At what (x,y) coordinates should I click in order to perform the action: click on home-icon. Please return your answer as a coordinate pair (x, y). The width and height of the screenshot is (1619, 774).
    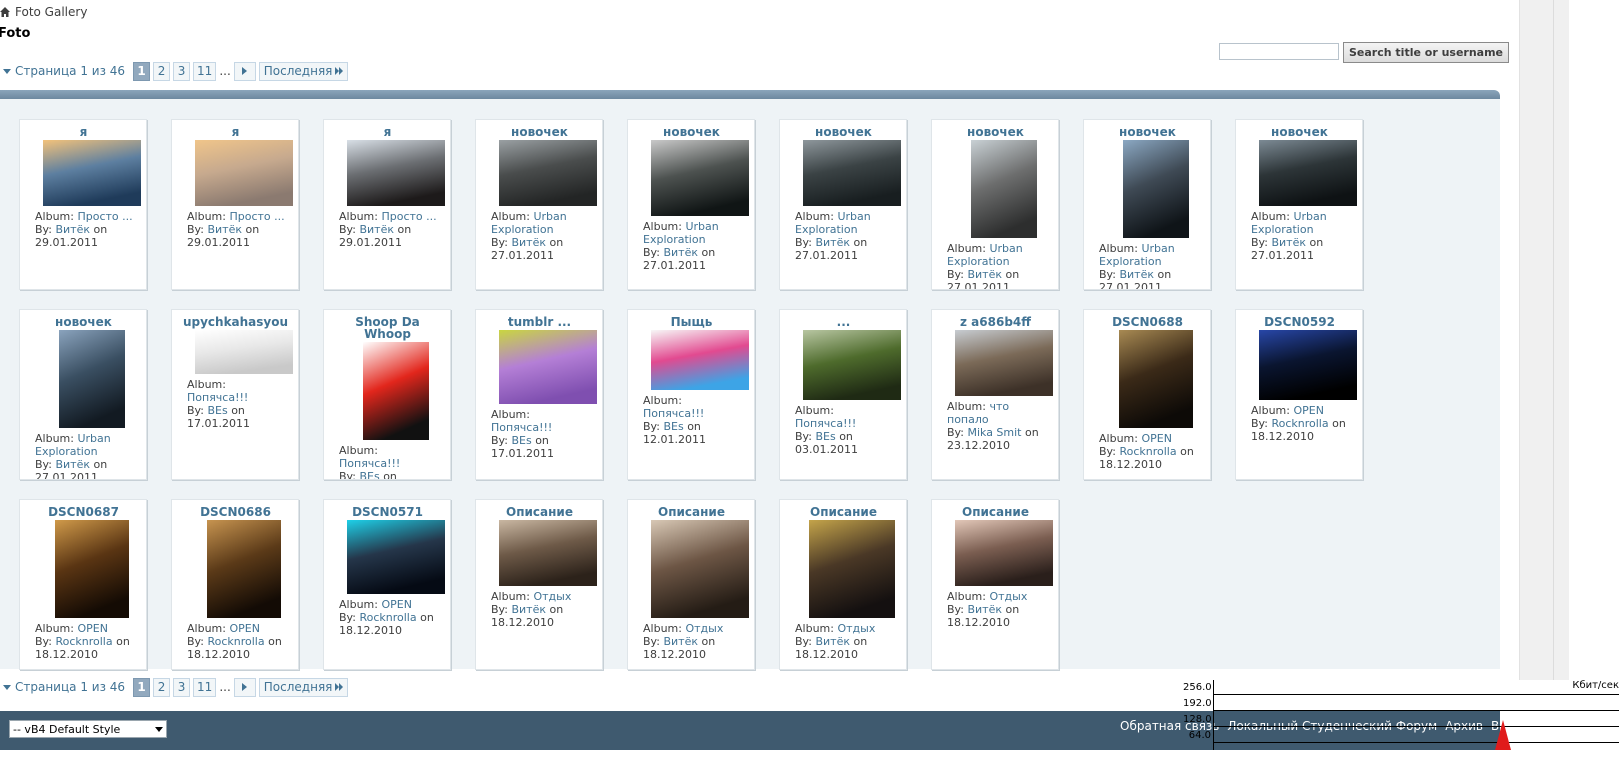
    Looking at the image, I should click on (5, 12).